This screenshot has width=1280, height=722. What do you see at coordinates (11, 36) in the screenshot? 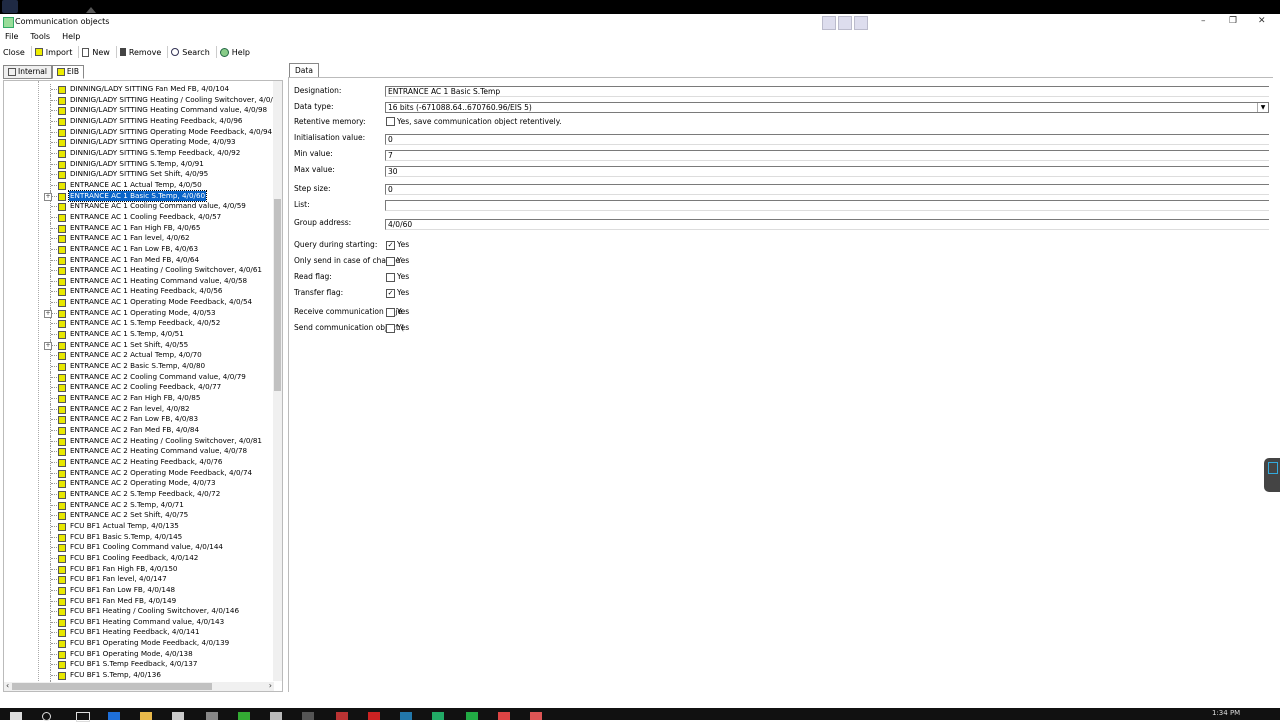
I see `menu-file: File` at bounding box center [11, 36].